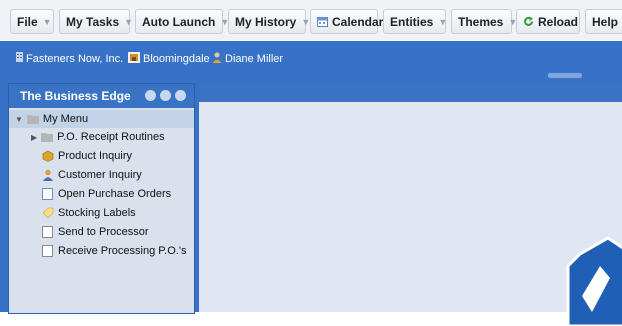 The width and height of the screenshot is (622, 326). Describe the element at coordinates (48, 175) in the screenshot. I see `person-icon` at that location.